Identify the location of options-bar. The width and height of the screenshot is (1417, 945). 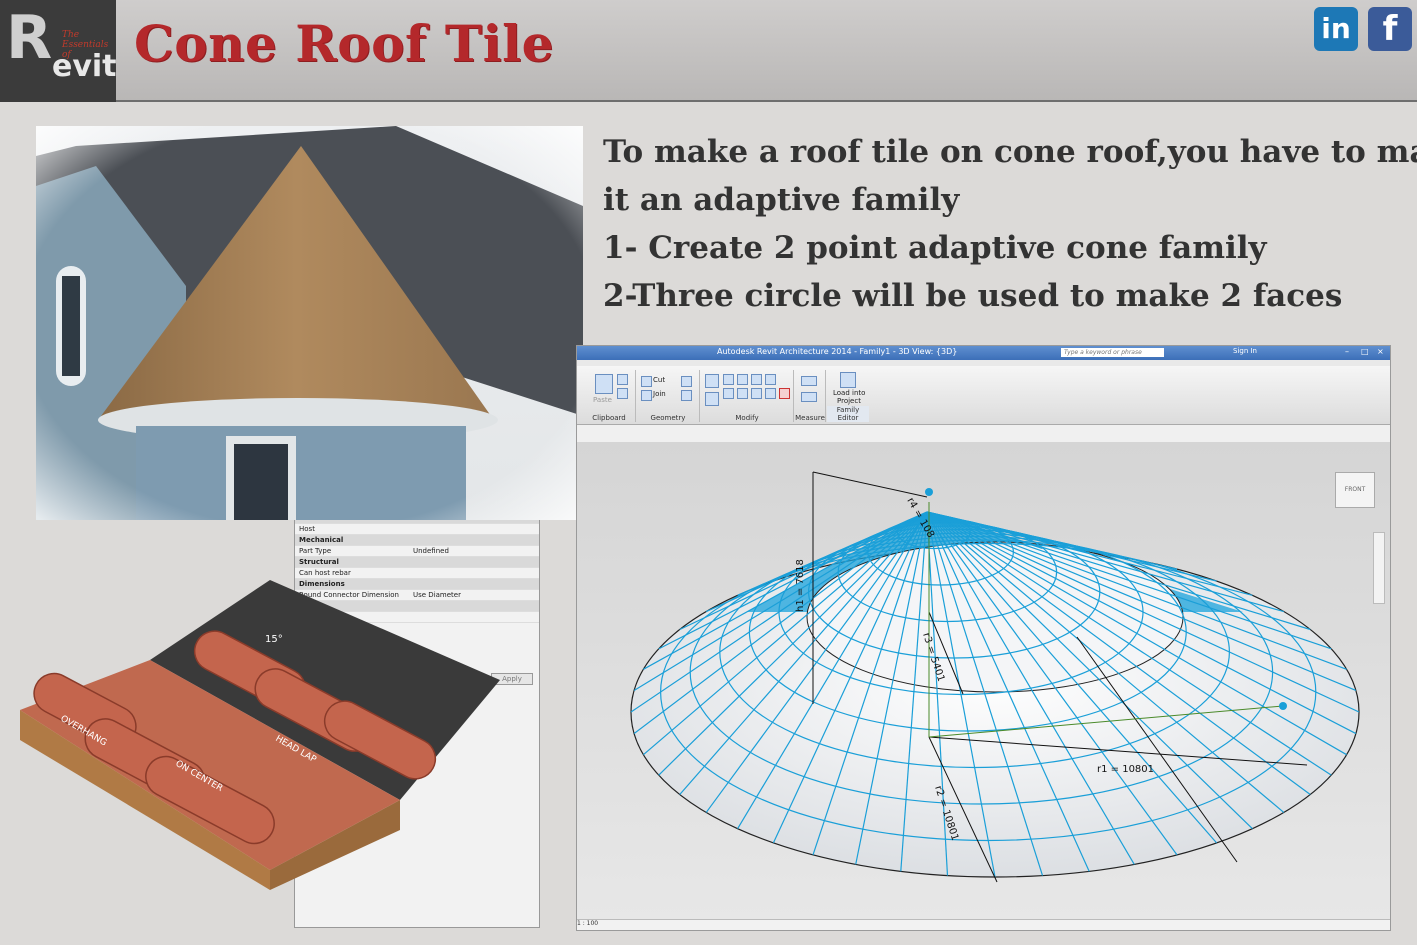
(983, 433).